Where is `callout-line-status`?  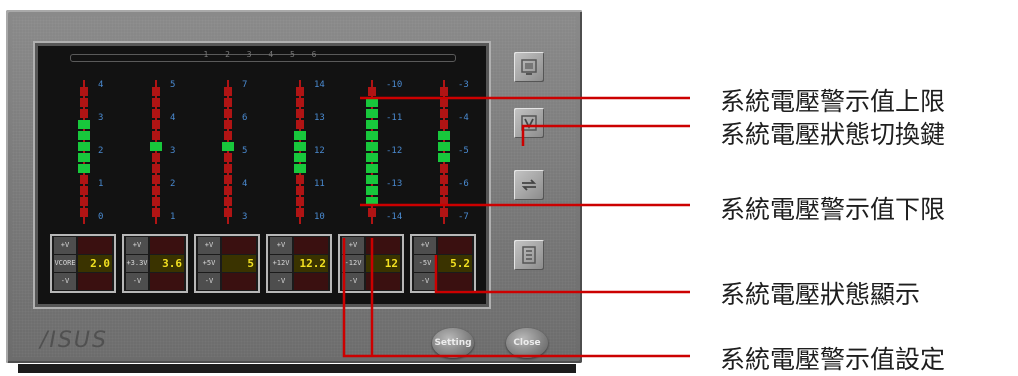 callout-line-status is located at coordinates (562, 274).